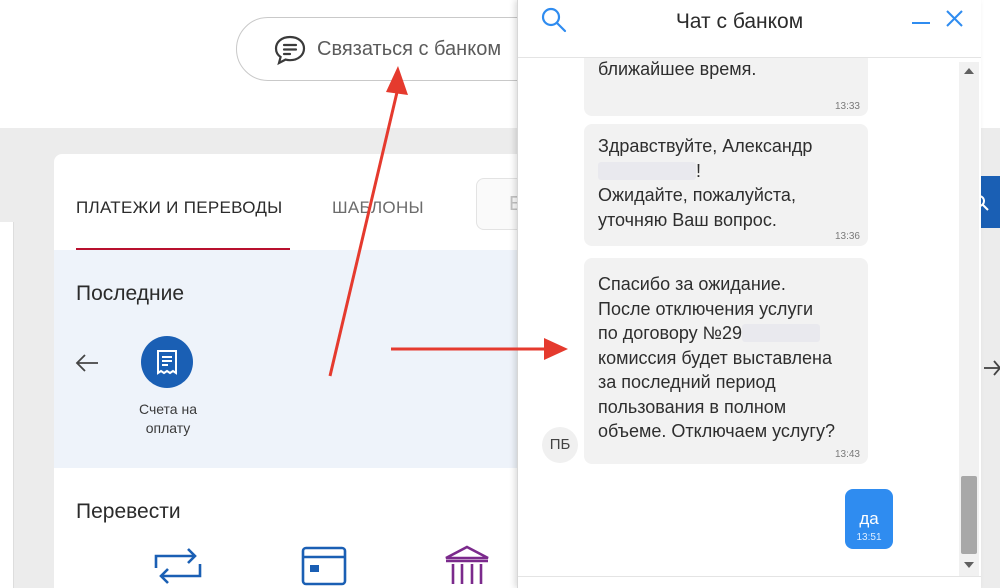  I want to click on avatar: ПБ, so click(560, 445).